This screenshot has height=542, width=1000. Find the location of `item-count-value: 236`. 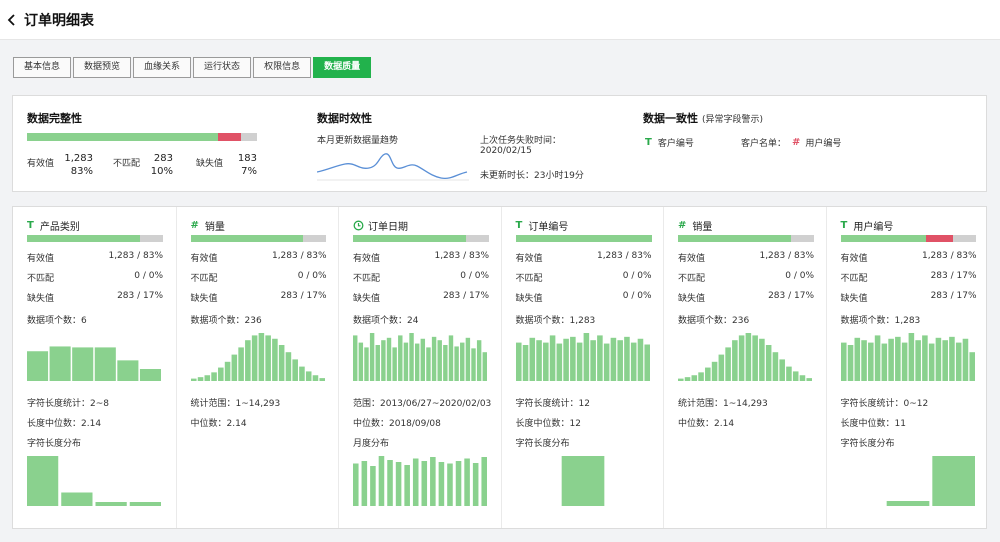

item-count-value: 236 is located at coordinates (253, 321).